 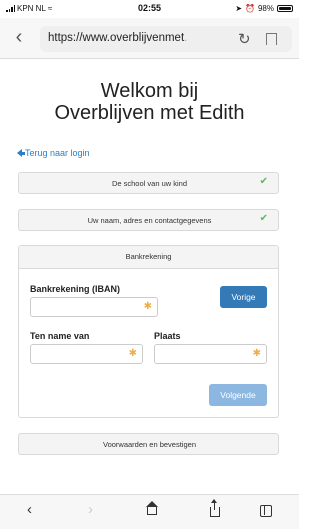 I want to click on tabs-icon, so click(x=266, y=511).